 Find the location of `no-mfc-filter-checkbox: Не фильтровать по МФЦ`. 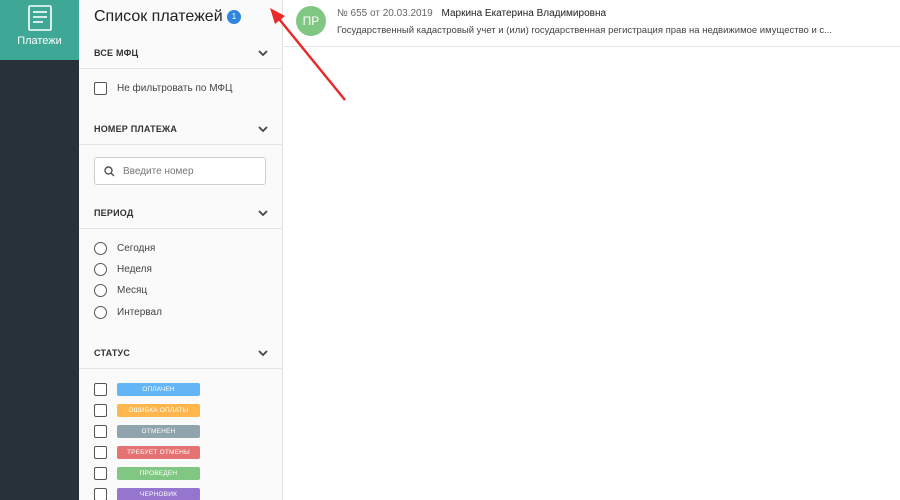

no-mfc-filter-checkbox: Не фильтровать по МФЦ is located at coordinates (163, 88).